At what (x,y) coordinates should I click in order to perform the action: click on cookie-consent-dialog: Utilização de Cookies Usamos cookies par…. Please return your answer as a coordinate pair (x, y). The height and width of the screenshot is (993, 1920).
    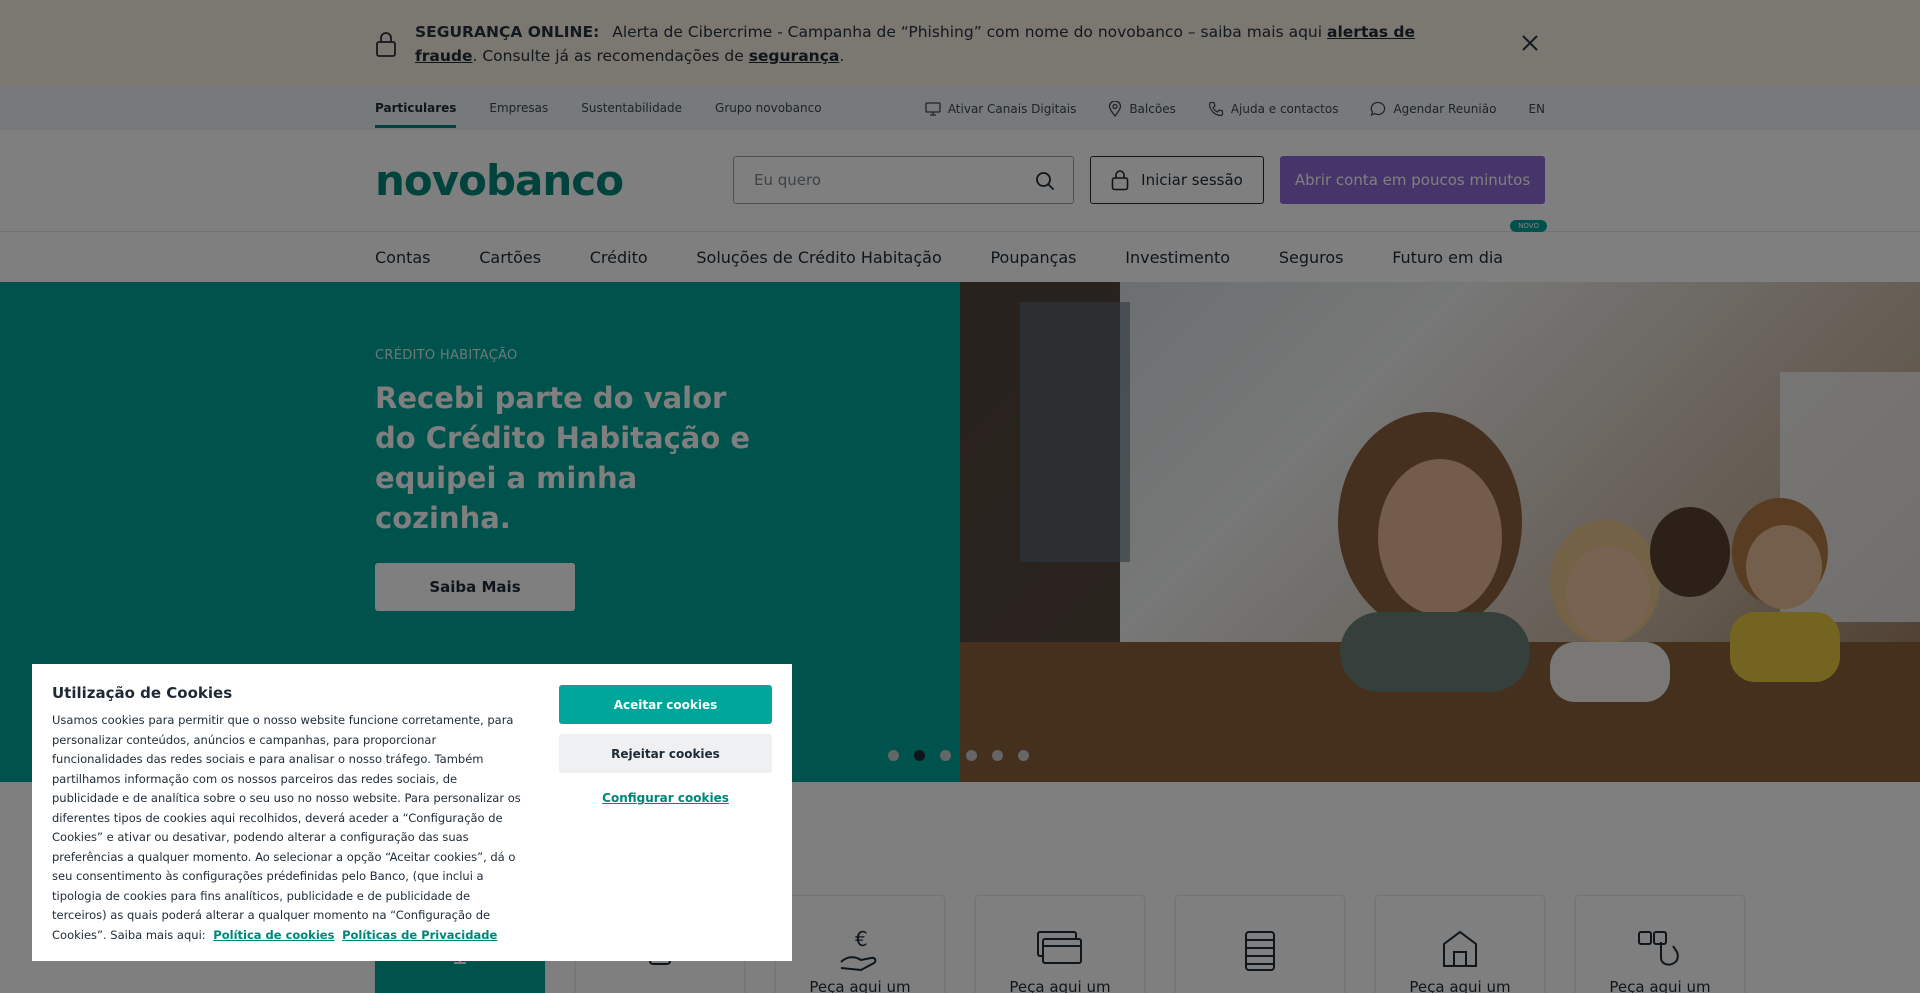
    Looking at the image, I should click on (412, 812).